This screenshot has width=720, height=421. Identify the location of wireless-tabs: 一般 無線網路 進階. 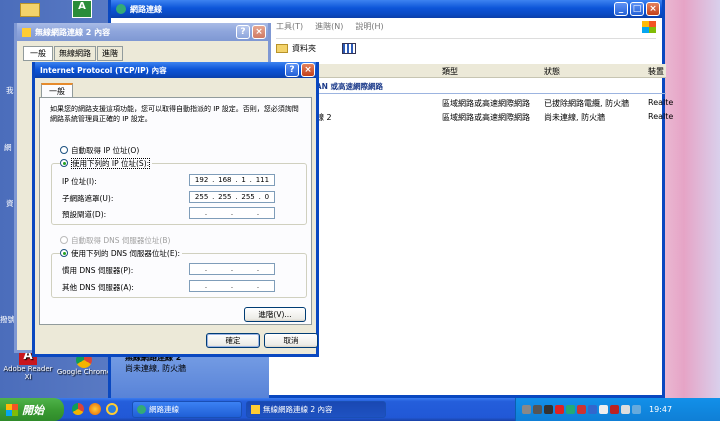
(73, 53).